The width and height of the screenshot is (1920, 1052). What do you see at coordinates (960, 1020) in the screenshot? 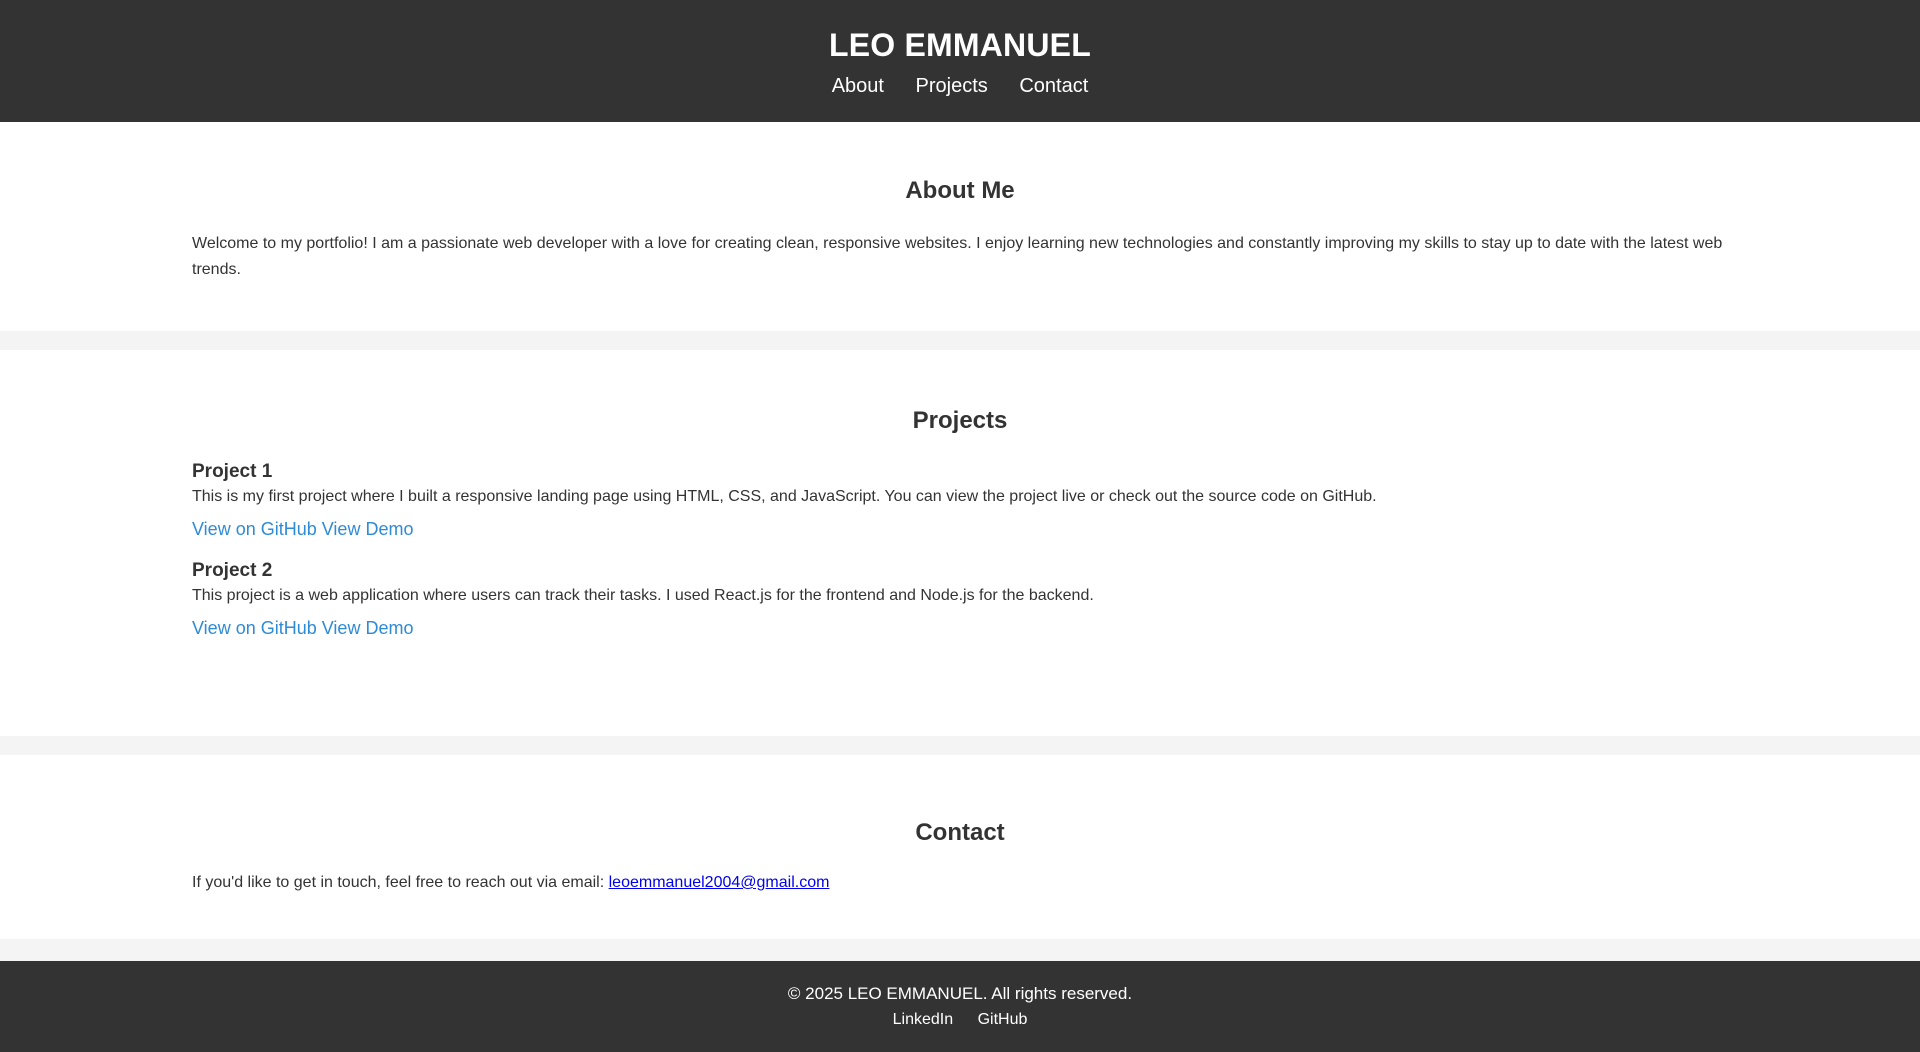
I see `social-links: LinkedIn GitHub` at bounding box center [960, 1020].